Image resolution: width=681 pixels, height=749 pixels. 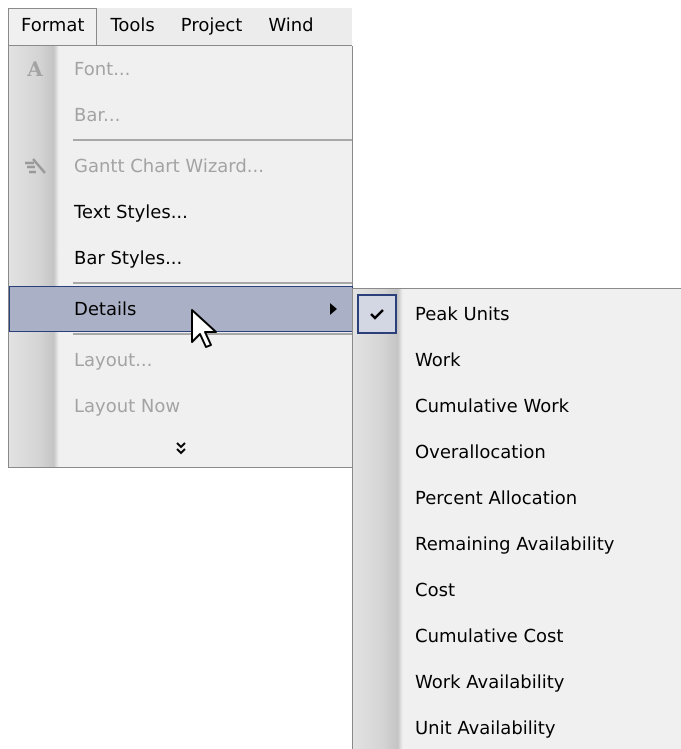 What do you see at coordinates (181, 309) in the screenshot?
I see `menu-item: Details` at bounding box center [181, 309].